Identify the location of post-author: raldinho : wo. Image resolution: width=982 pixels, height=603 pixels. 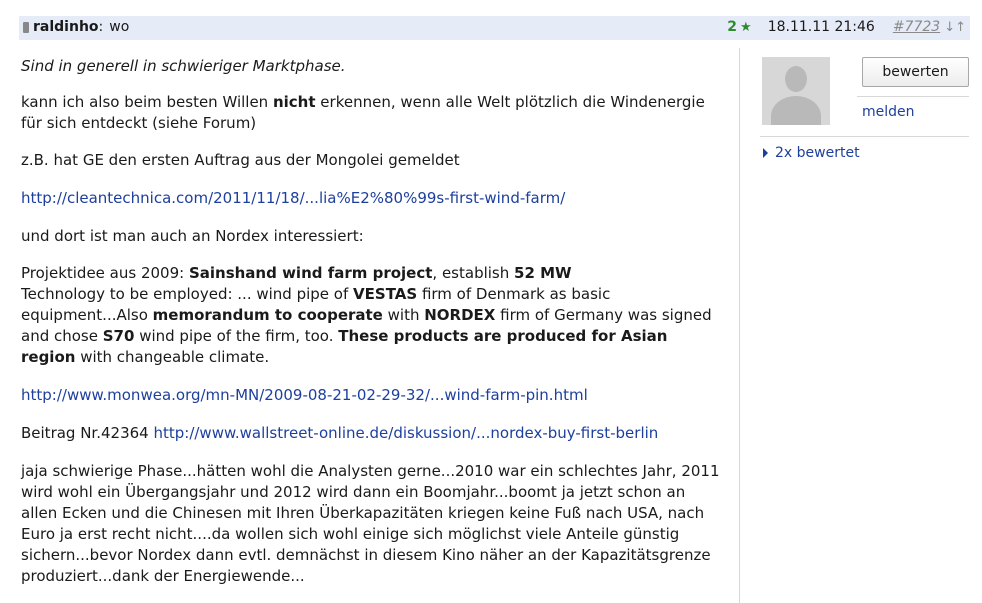
(76, 27).